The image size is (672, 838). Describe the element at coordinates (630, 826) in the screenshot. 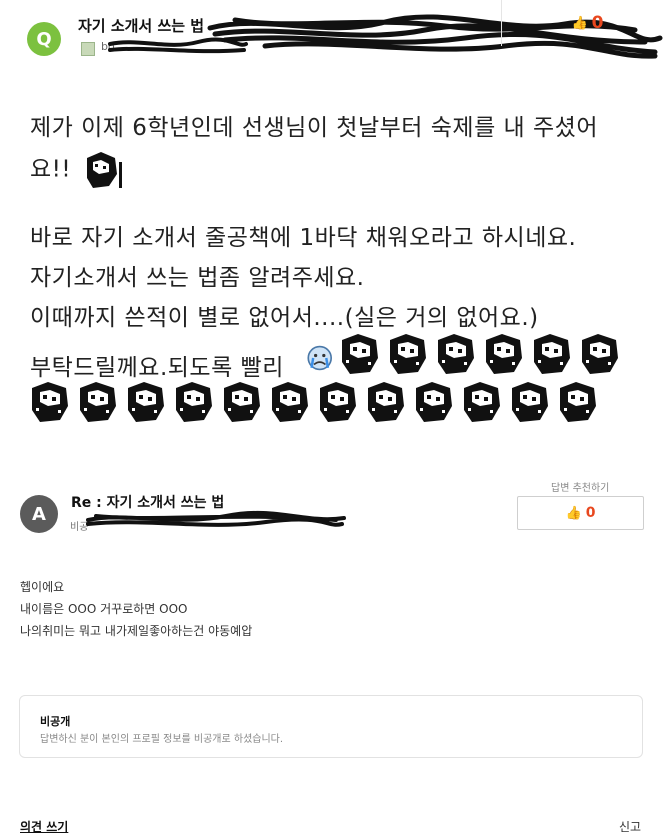

I see `report-link: 신고` at that location.